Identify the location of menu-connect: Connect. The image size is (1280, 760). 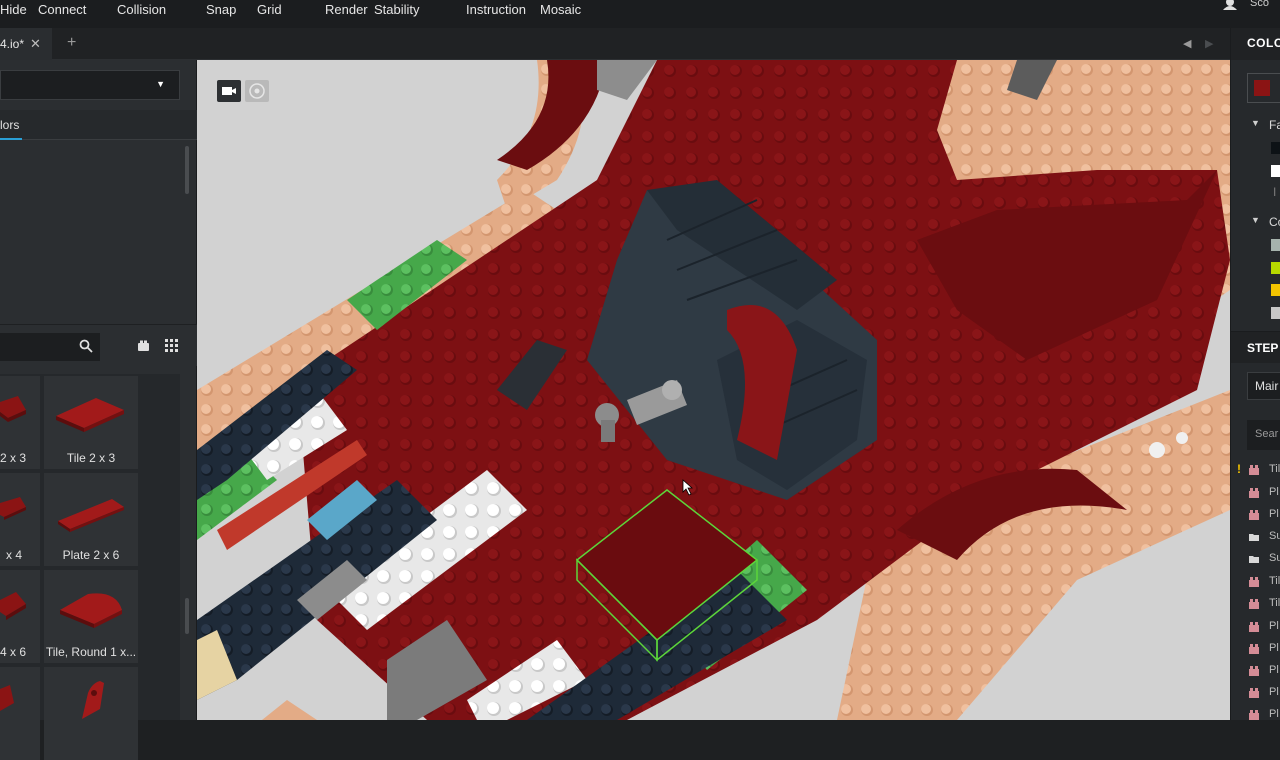
(62, 9).